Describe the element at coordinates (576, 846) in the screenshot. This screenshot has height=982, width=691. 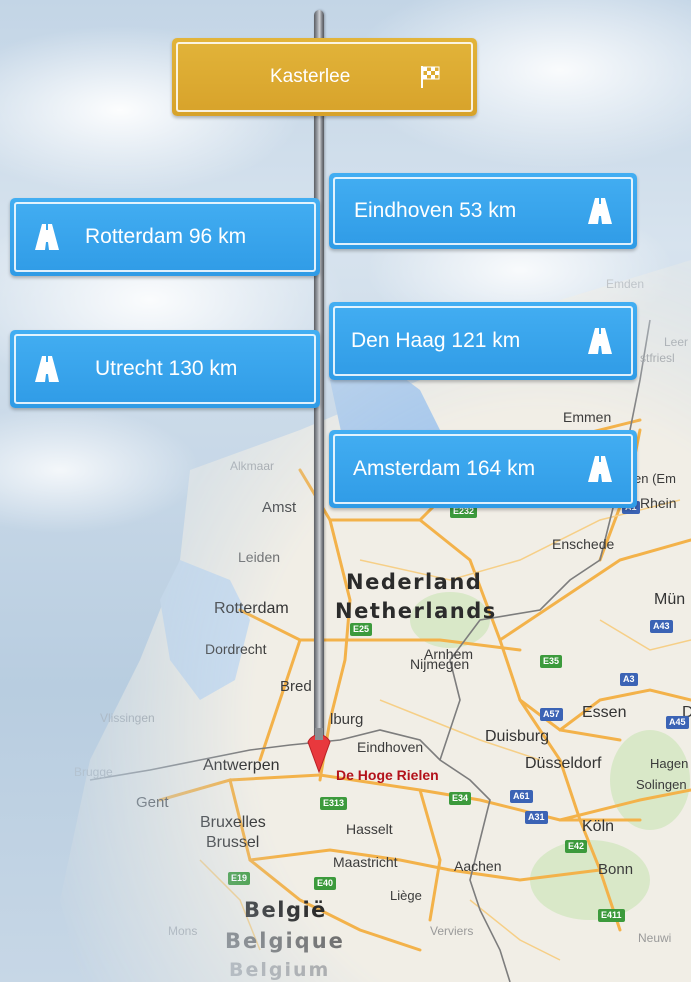
I see `road-shield: E42` at that location.